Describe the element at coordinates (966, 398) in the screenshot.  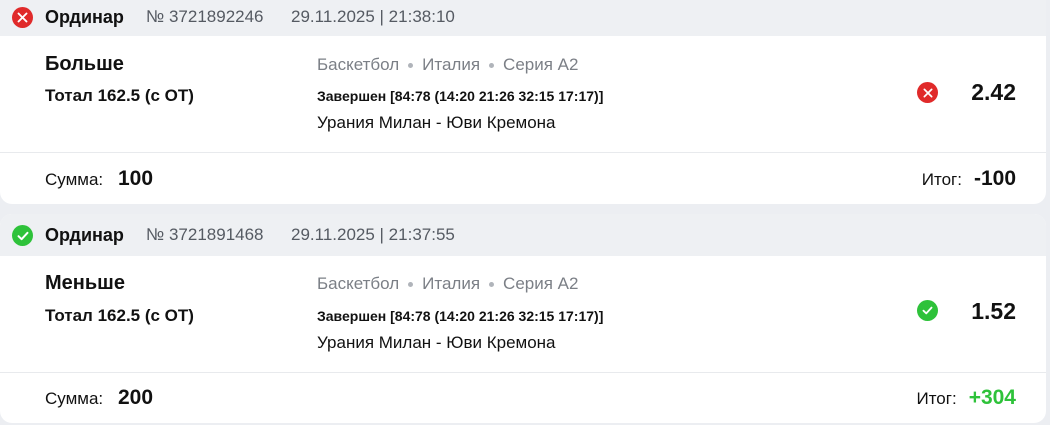
I see `total-row: Итог: +304` at that location.